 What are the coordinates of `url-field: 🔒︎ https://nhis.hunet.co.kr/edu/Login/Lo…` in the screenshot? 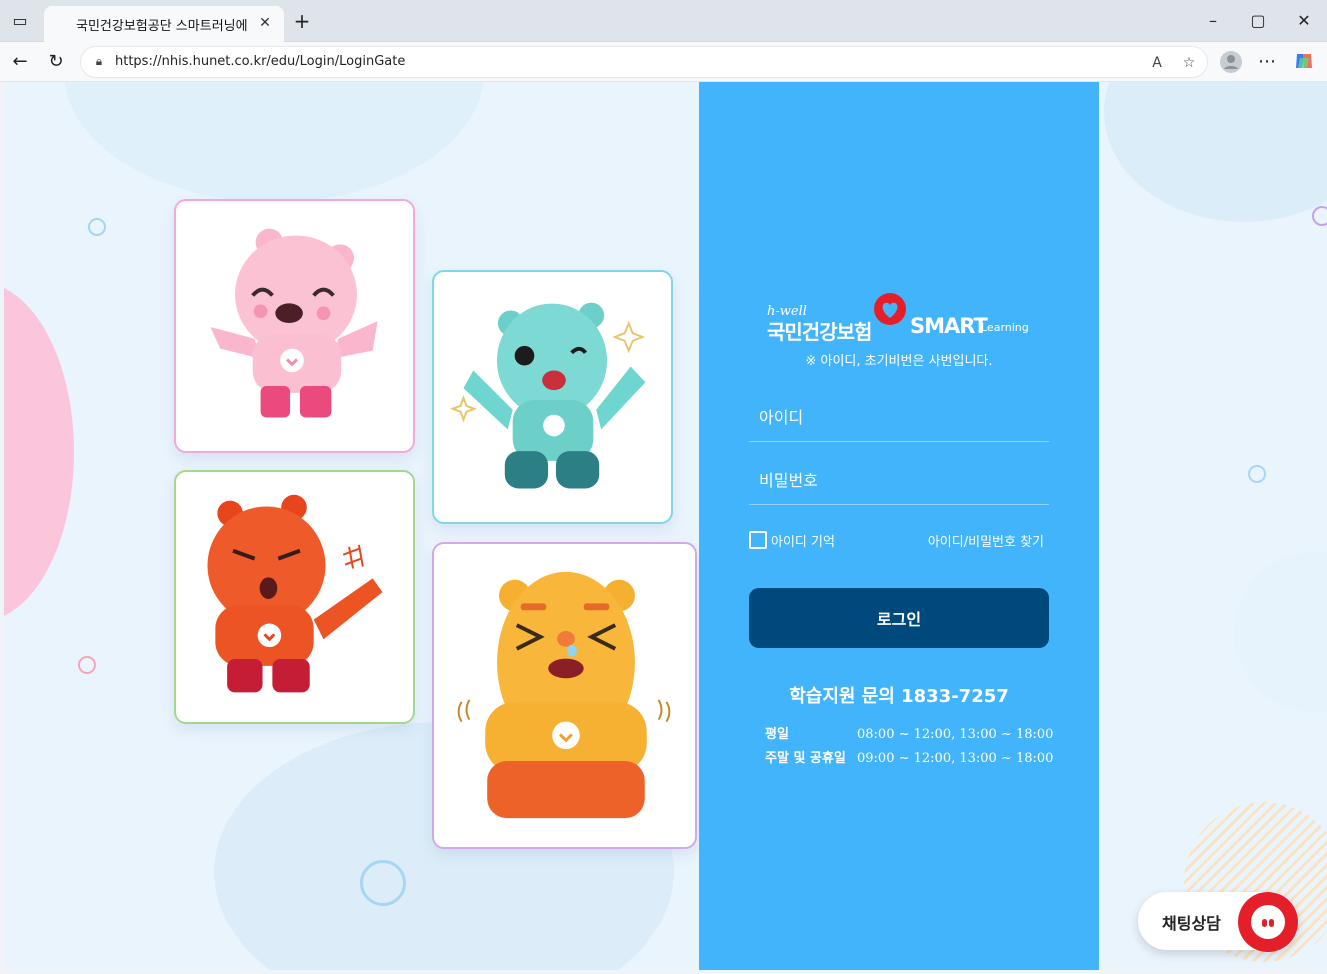 It's located at (644, 62).